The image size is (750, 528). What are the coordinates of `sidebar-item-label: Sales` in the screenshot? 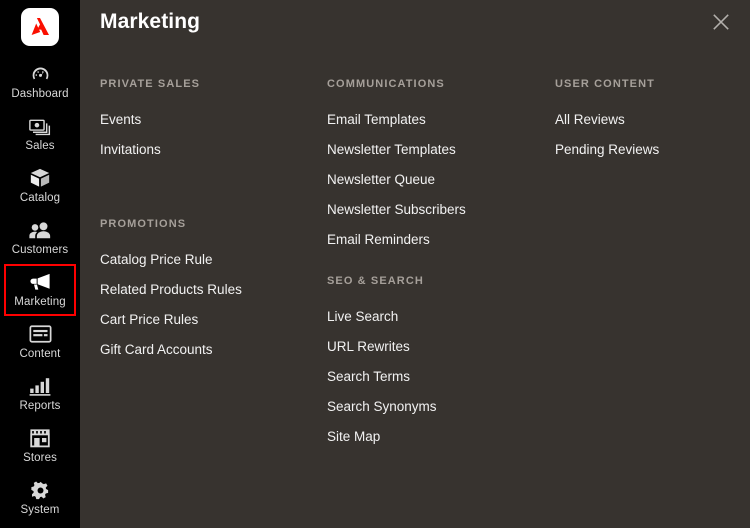 It's located at (40, 146).